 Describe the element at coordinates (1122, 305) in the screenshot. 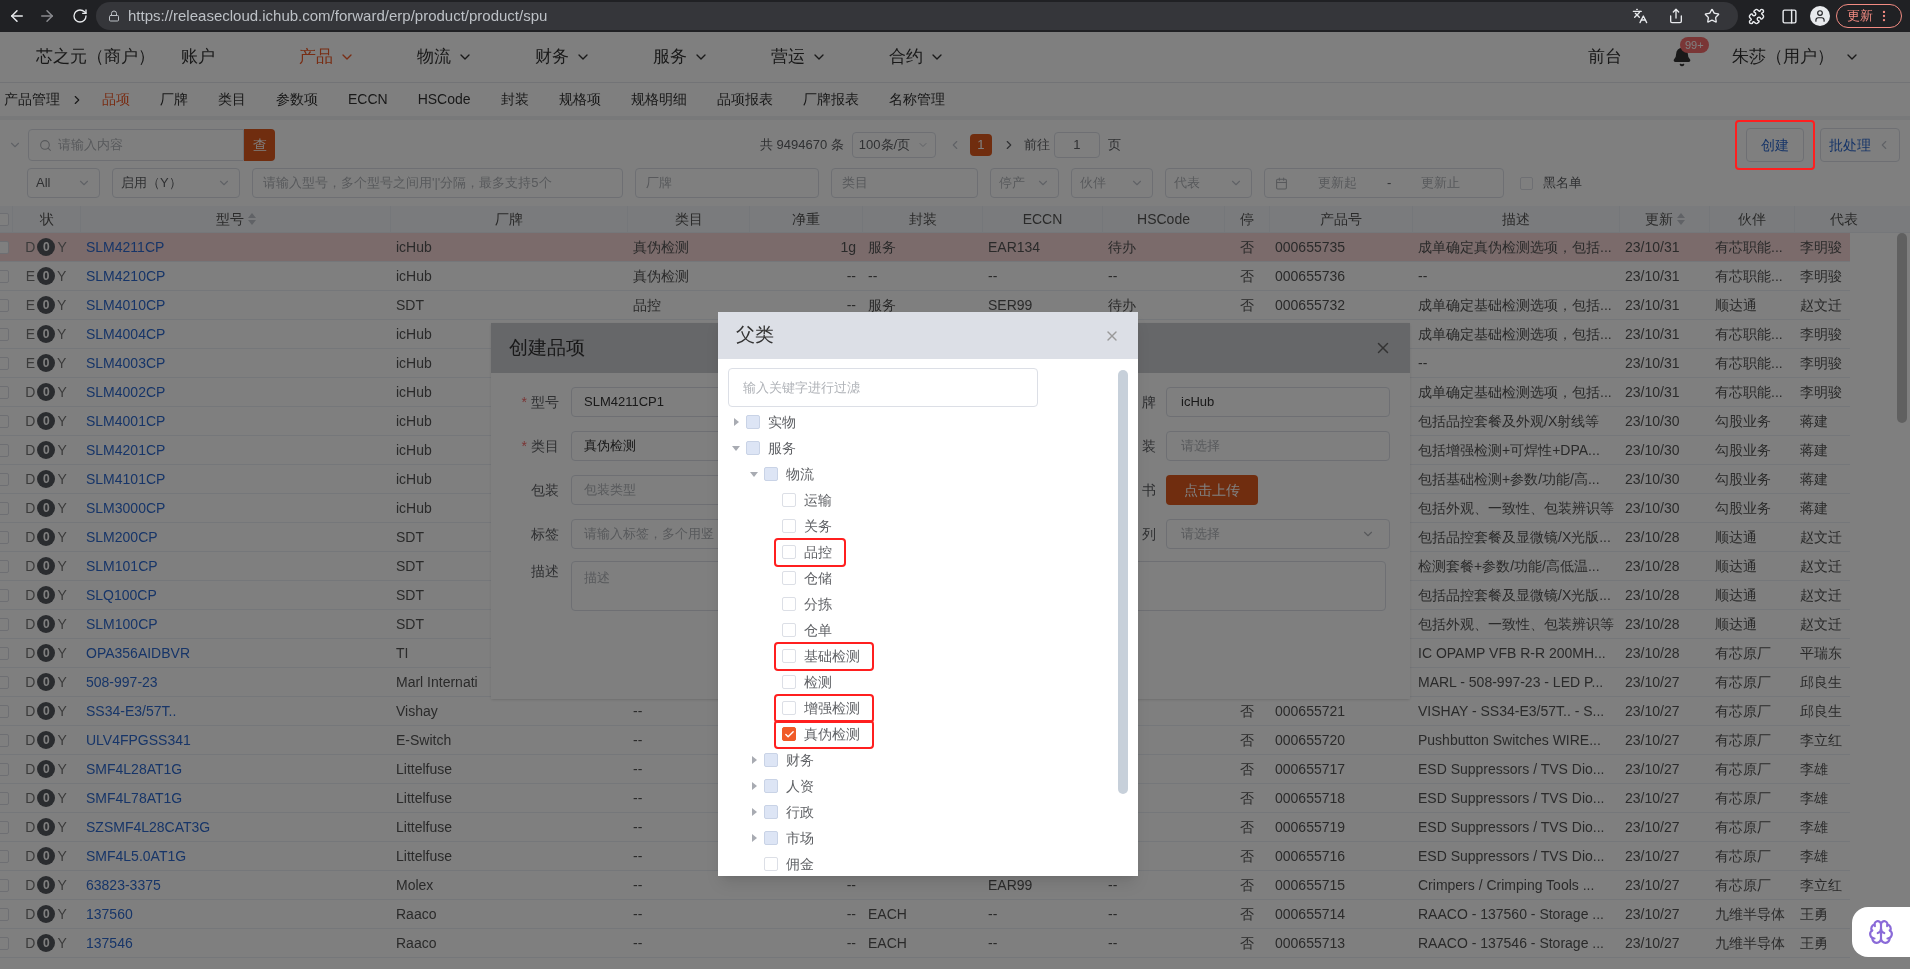

I see `table-cell-text: 待办` at that location.